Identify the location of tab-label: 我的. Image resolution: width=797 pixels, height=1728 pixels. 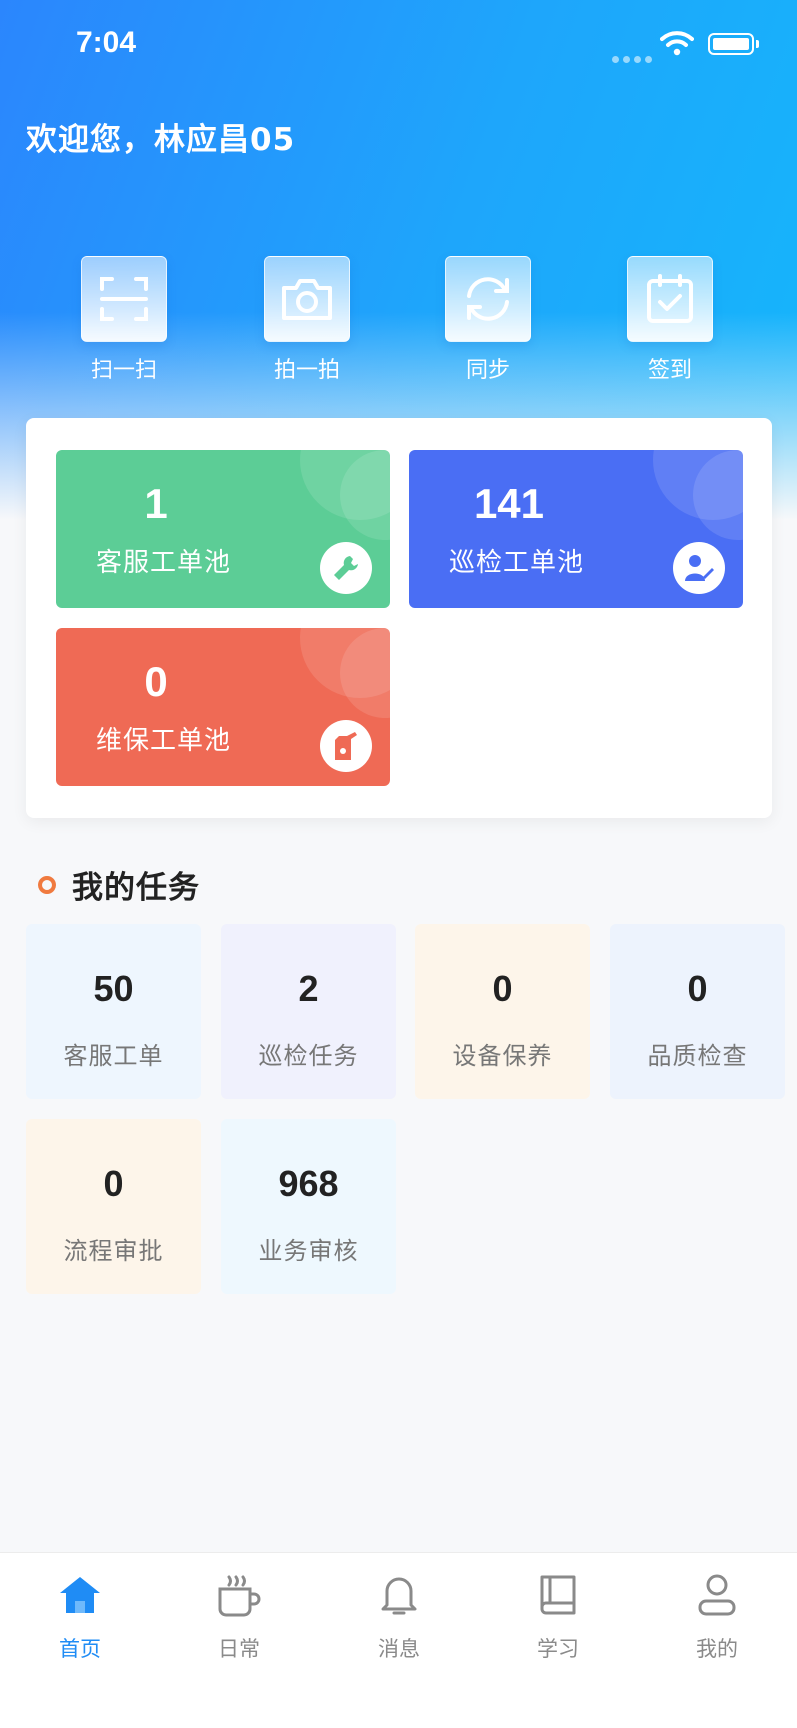
(717, 1649).